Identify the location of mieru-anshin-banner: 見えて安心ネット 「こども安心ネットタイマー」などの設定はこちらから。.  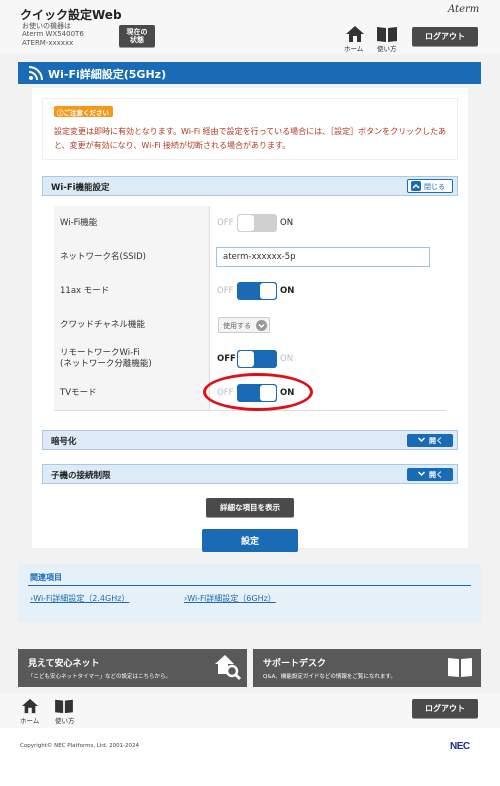
(132, 668).